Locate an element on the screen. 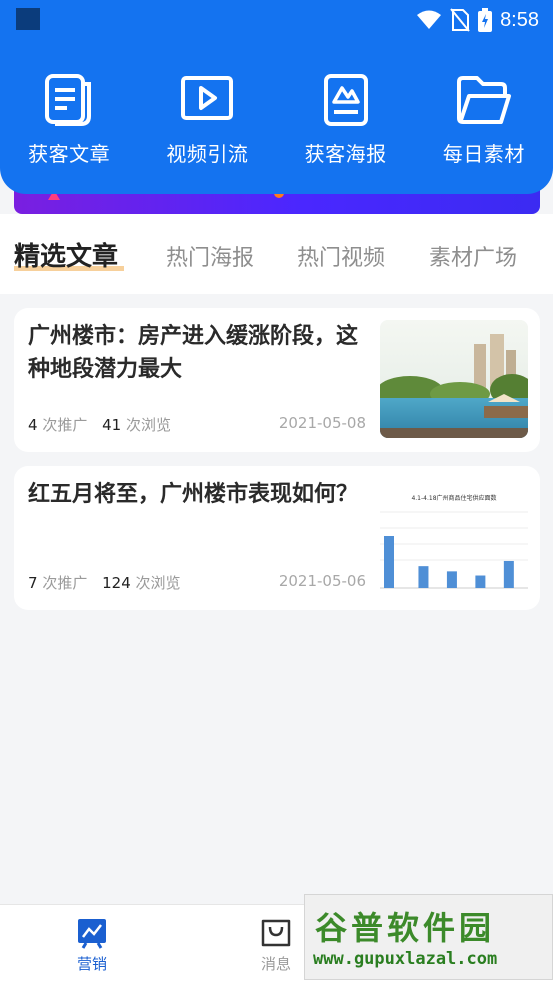 This screenshot has height=983, width=553. watermark: 谷普软件园 www.gupuxlazal.com is located at coordinates (428, 937).